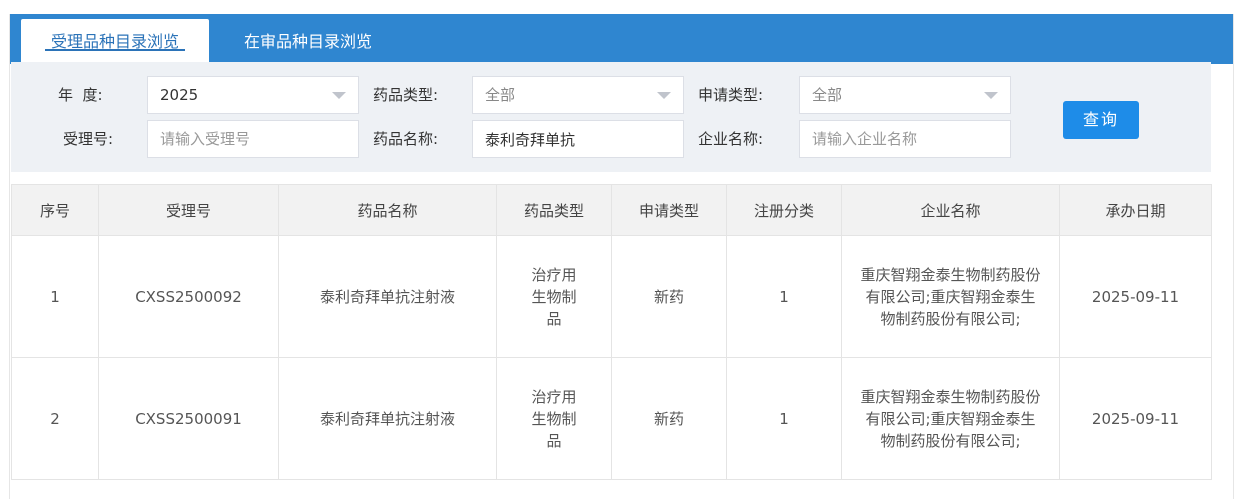  Describe the element at coordinates (669, 210) in the screenshot. I see `header-apply-type: 申请类型` at that location.